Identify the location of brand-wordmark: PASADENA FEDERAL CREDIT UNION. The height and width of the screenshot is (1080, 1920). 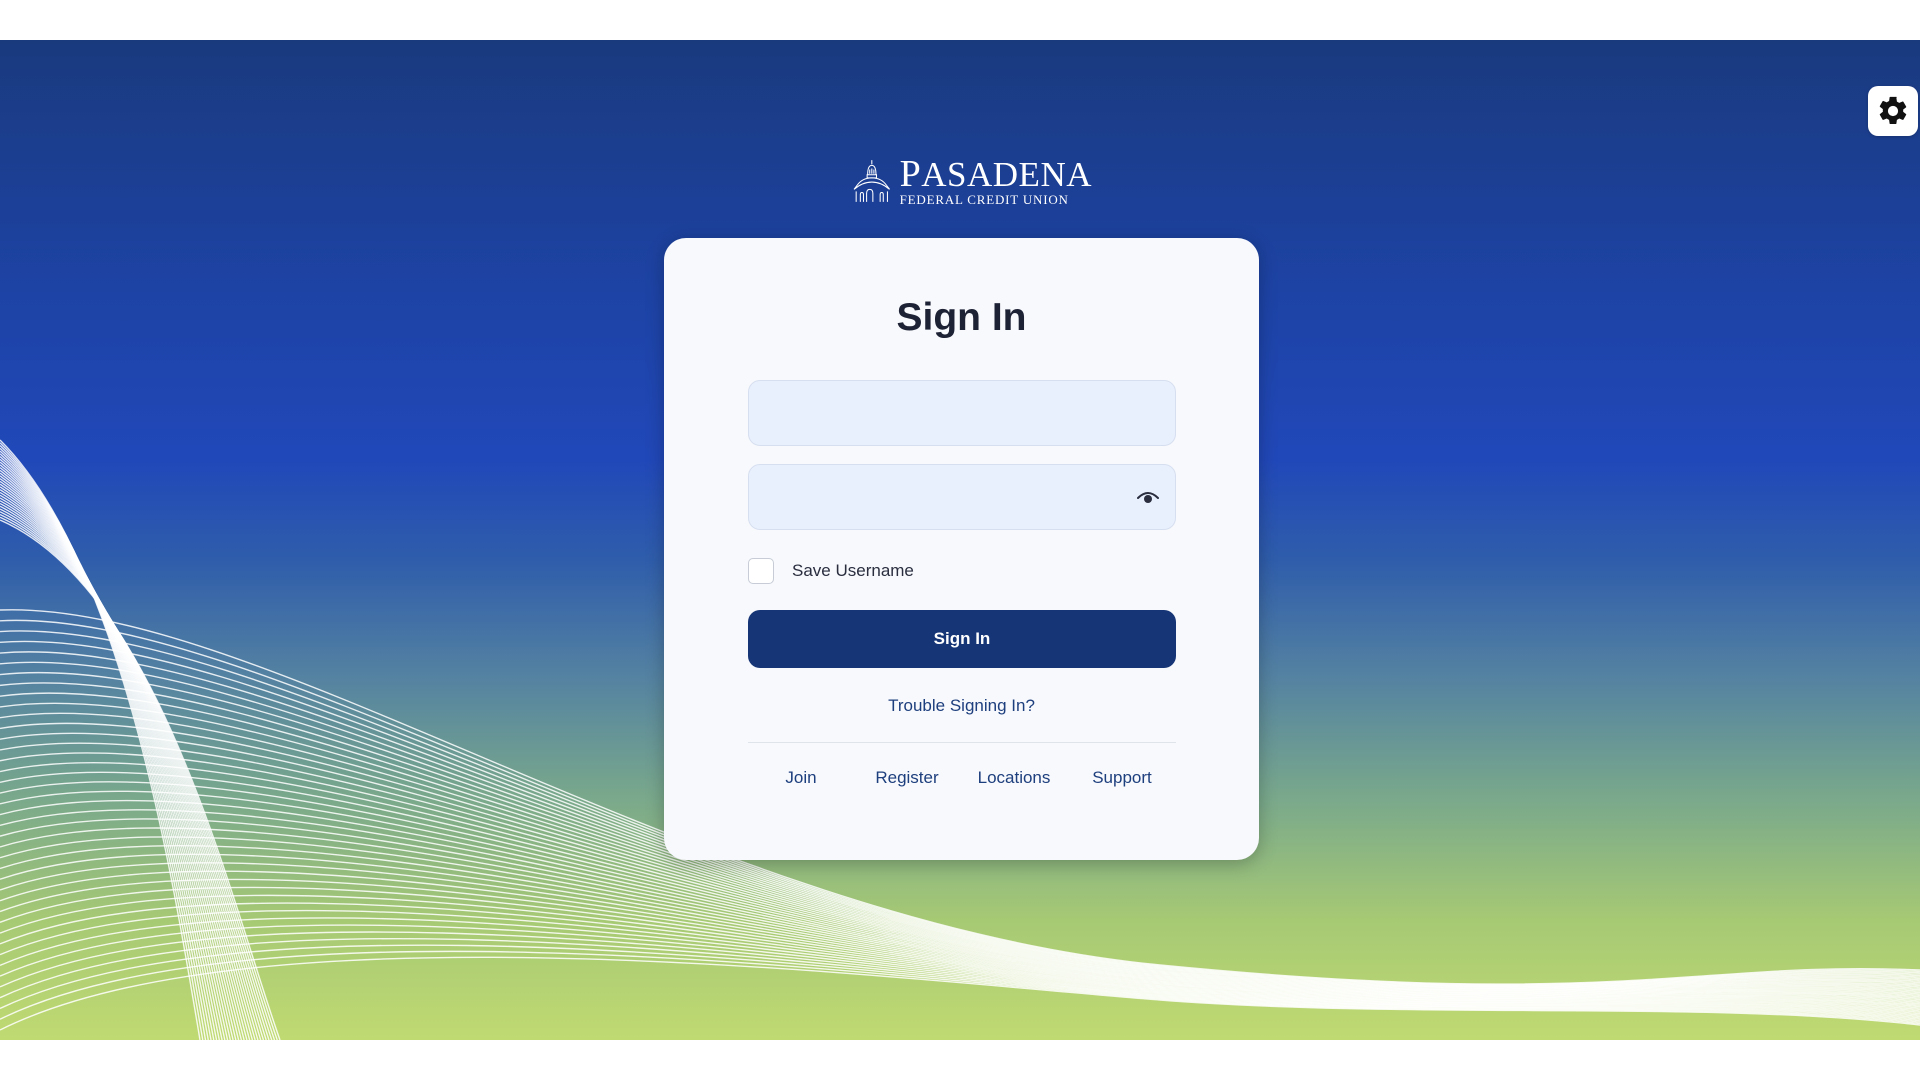
(995, 179).